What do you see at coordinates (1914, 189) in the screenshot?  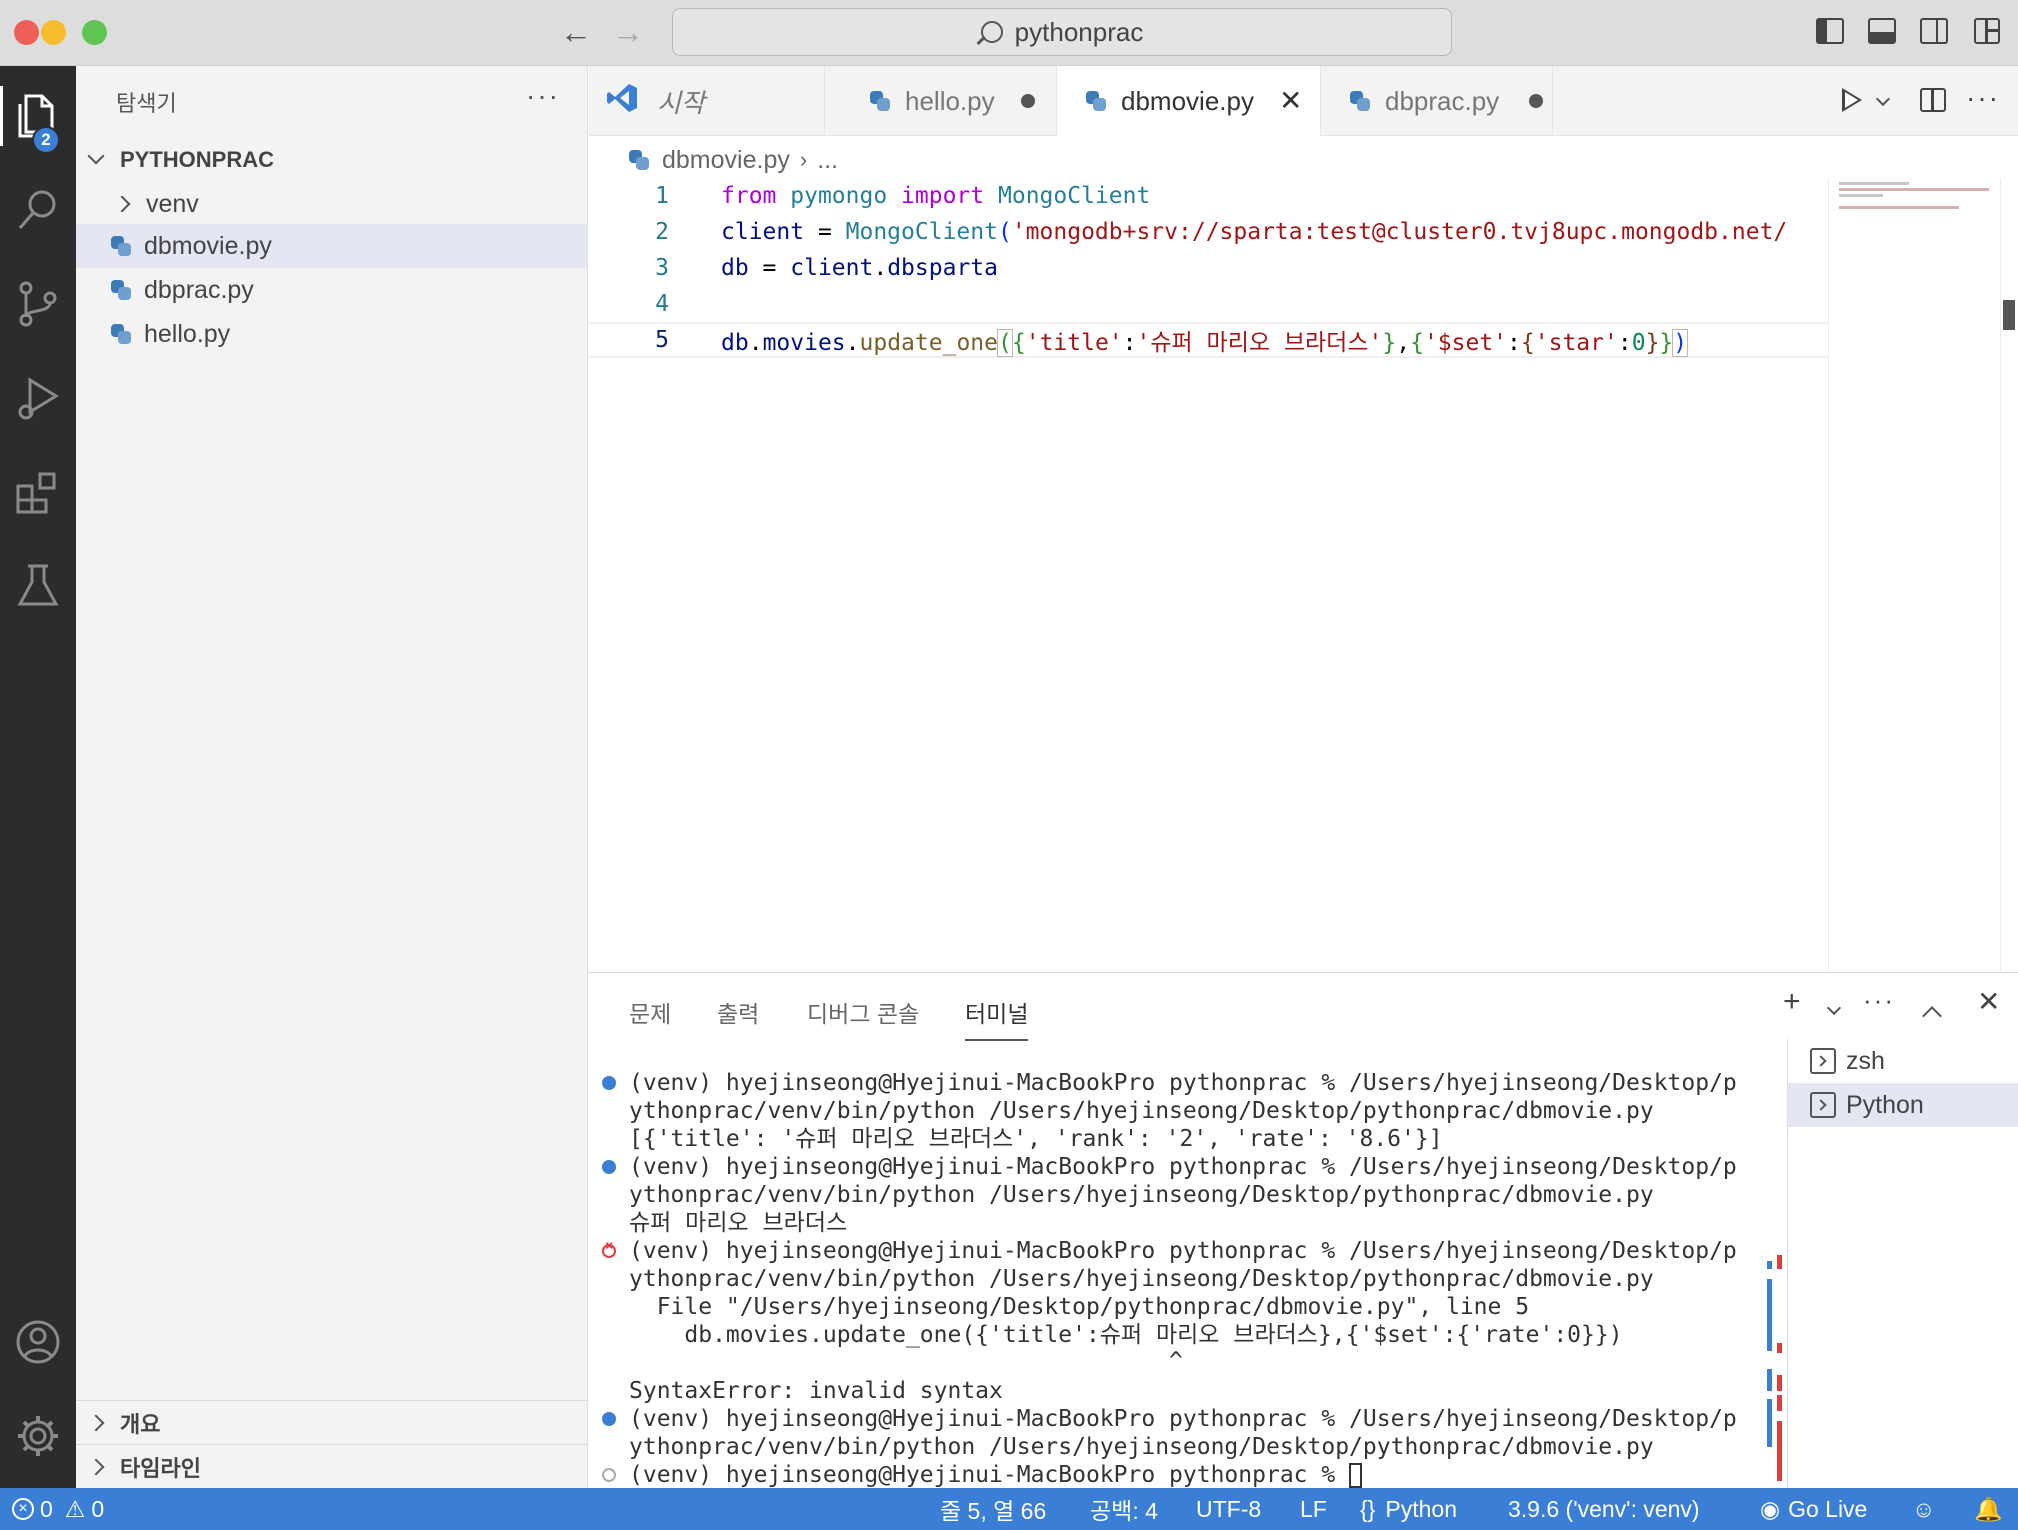 I see `minimap-line` at bounding box center [1914, 189].